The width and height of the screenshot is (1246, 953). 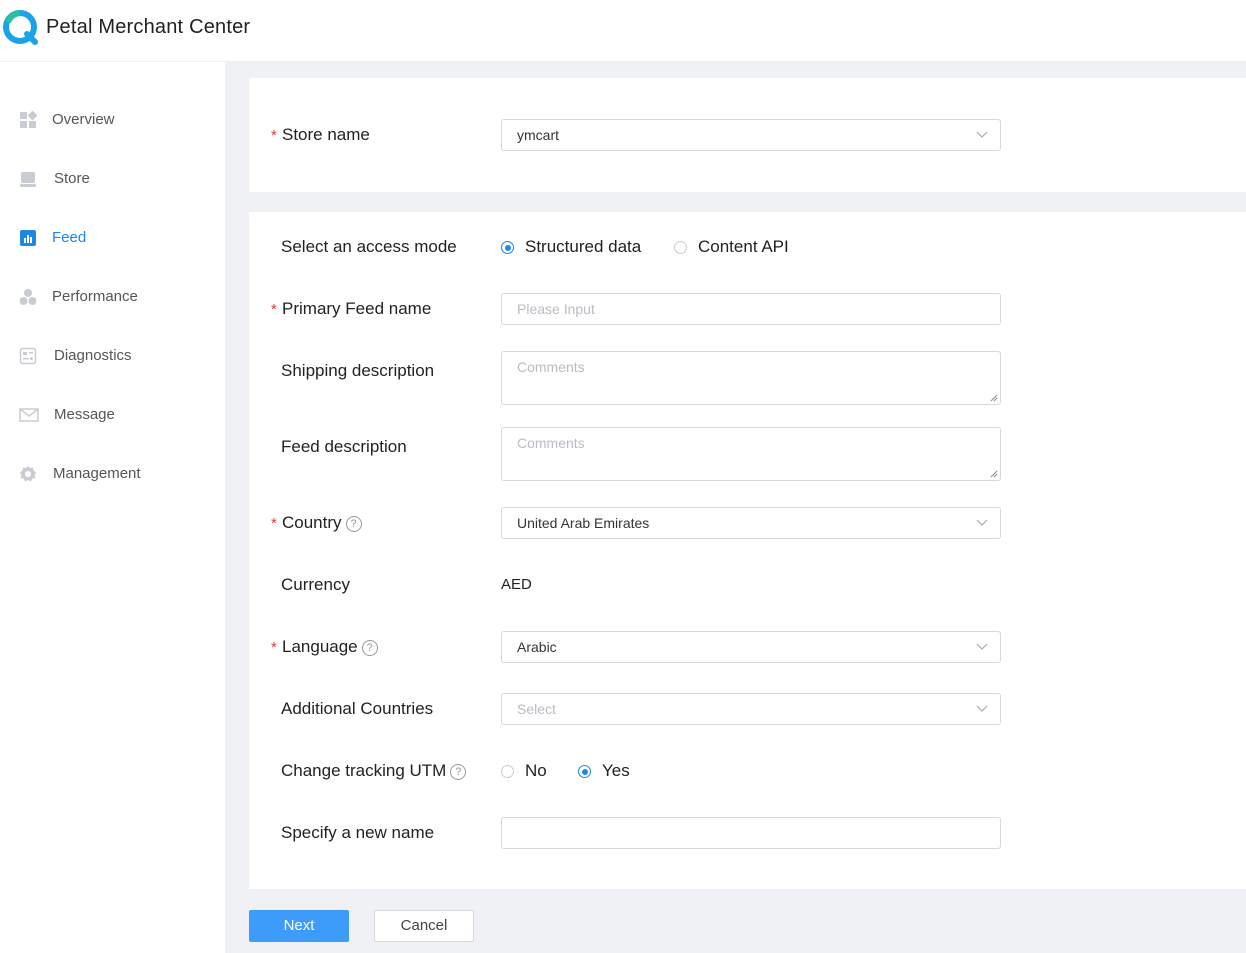 What do you see at coordinates (299, 926) in the screenshot?
I see `next-button: Next` at bounding box center [299, 926].